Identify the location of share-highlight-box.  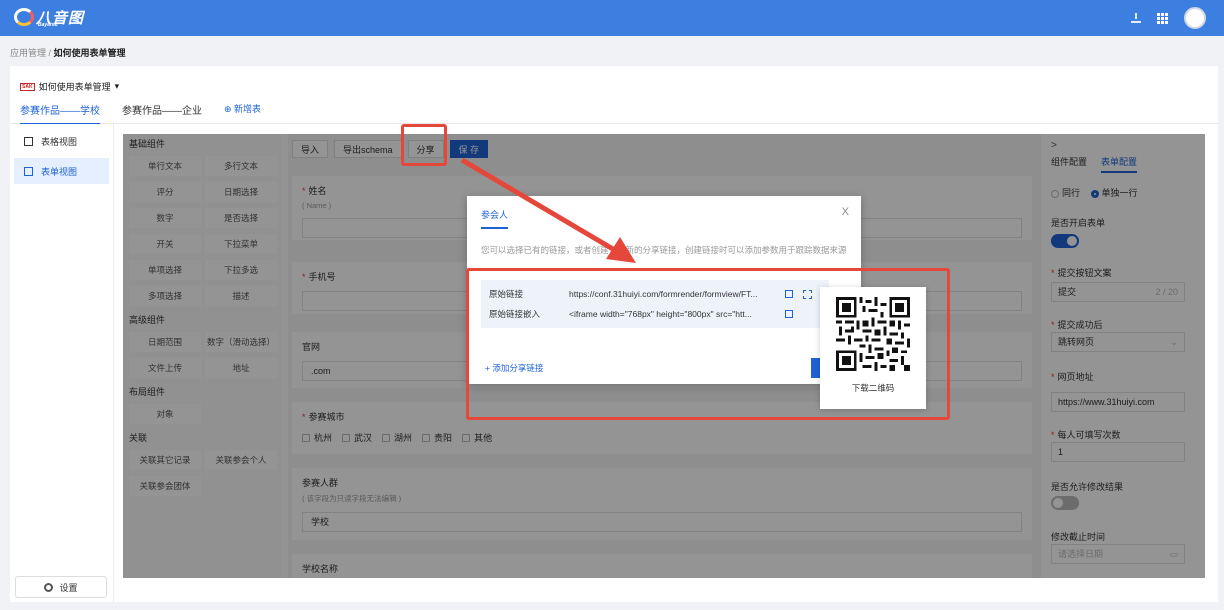
(424, 145).